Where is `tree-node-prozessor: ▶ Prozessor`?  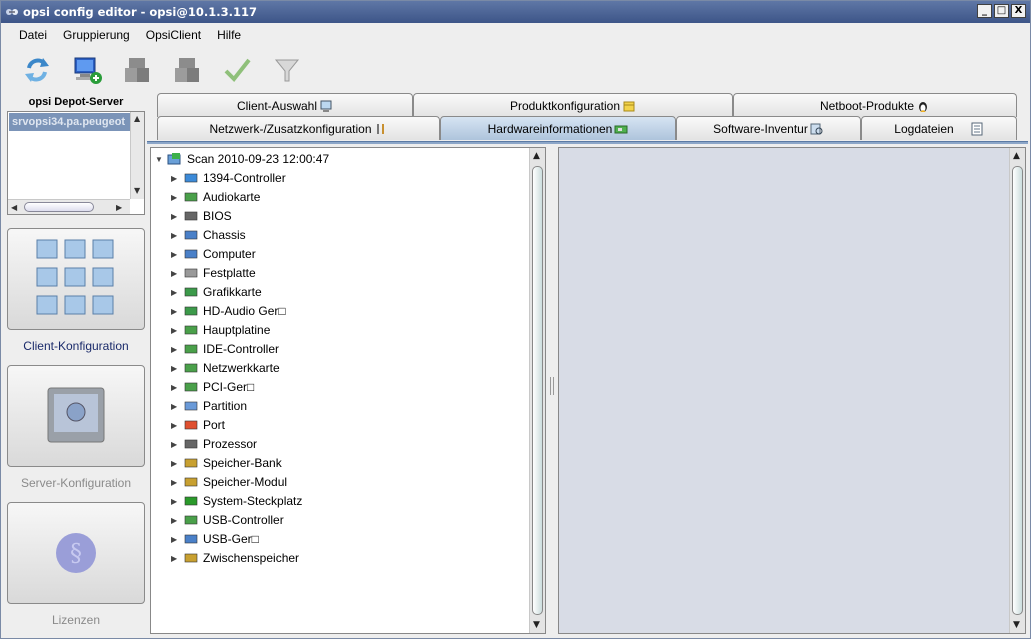
tree-node-prozessor: ▶ Prozessor is located at coordinates (214, 444).